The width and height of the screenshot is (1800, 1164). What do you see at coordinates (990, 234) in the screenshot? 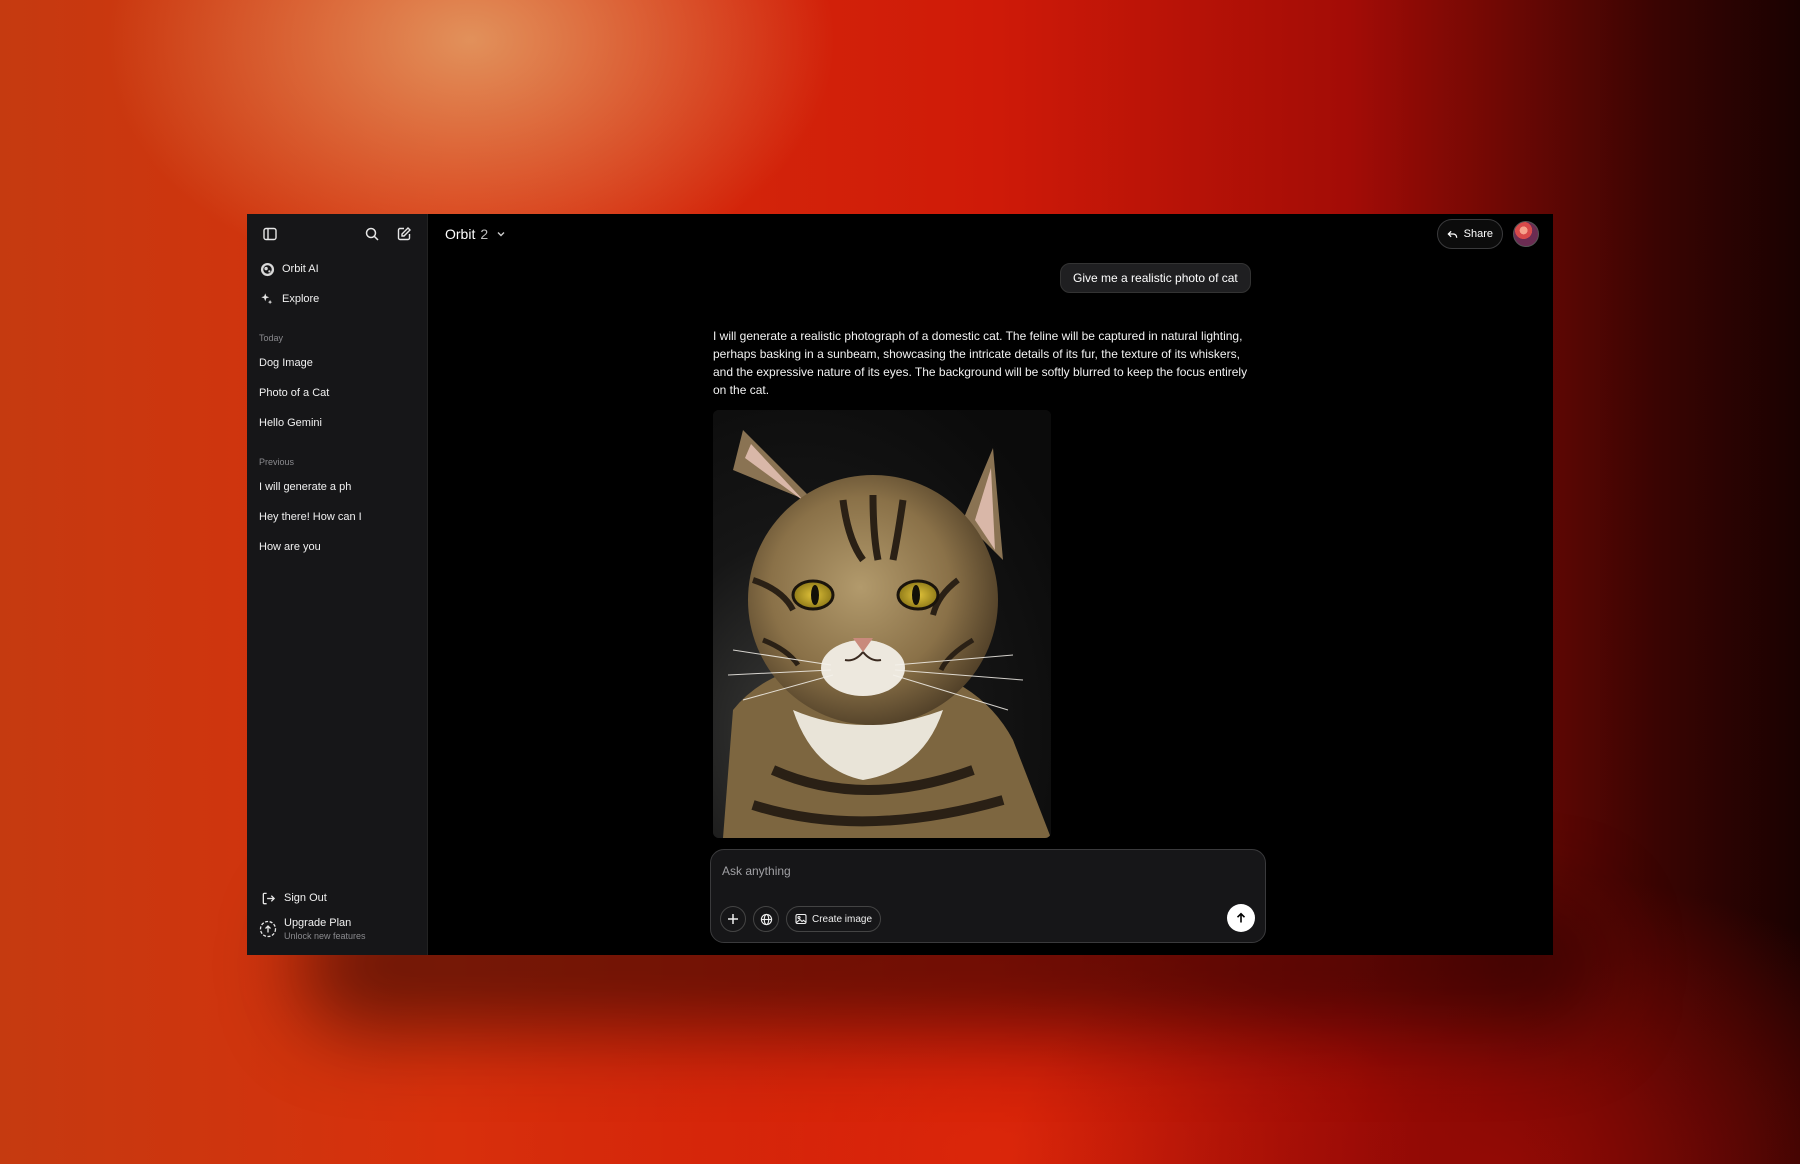
I see `chat-header: Orbit 2 Share` at bounding box center [990, 234].